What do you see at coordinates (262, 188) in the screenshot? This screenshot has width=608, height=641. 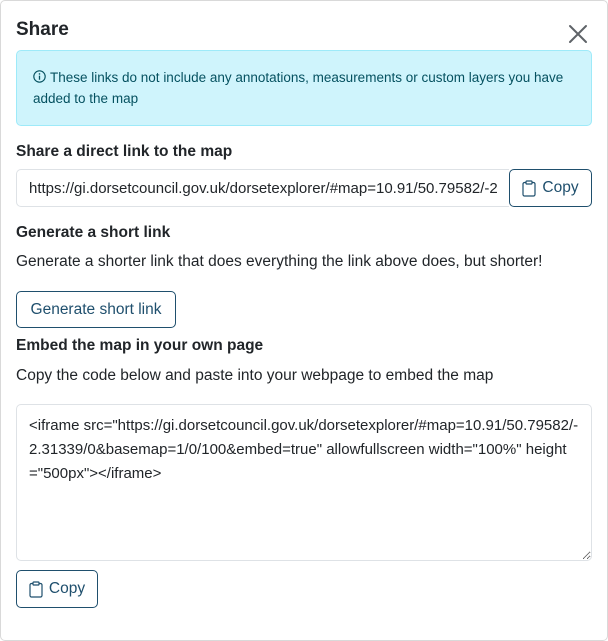 I see `direct-link-input` at bounding box center [262, 188].